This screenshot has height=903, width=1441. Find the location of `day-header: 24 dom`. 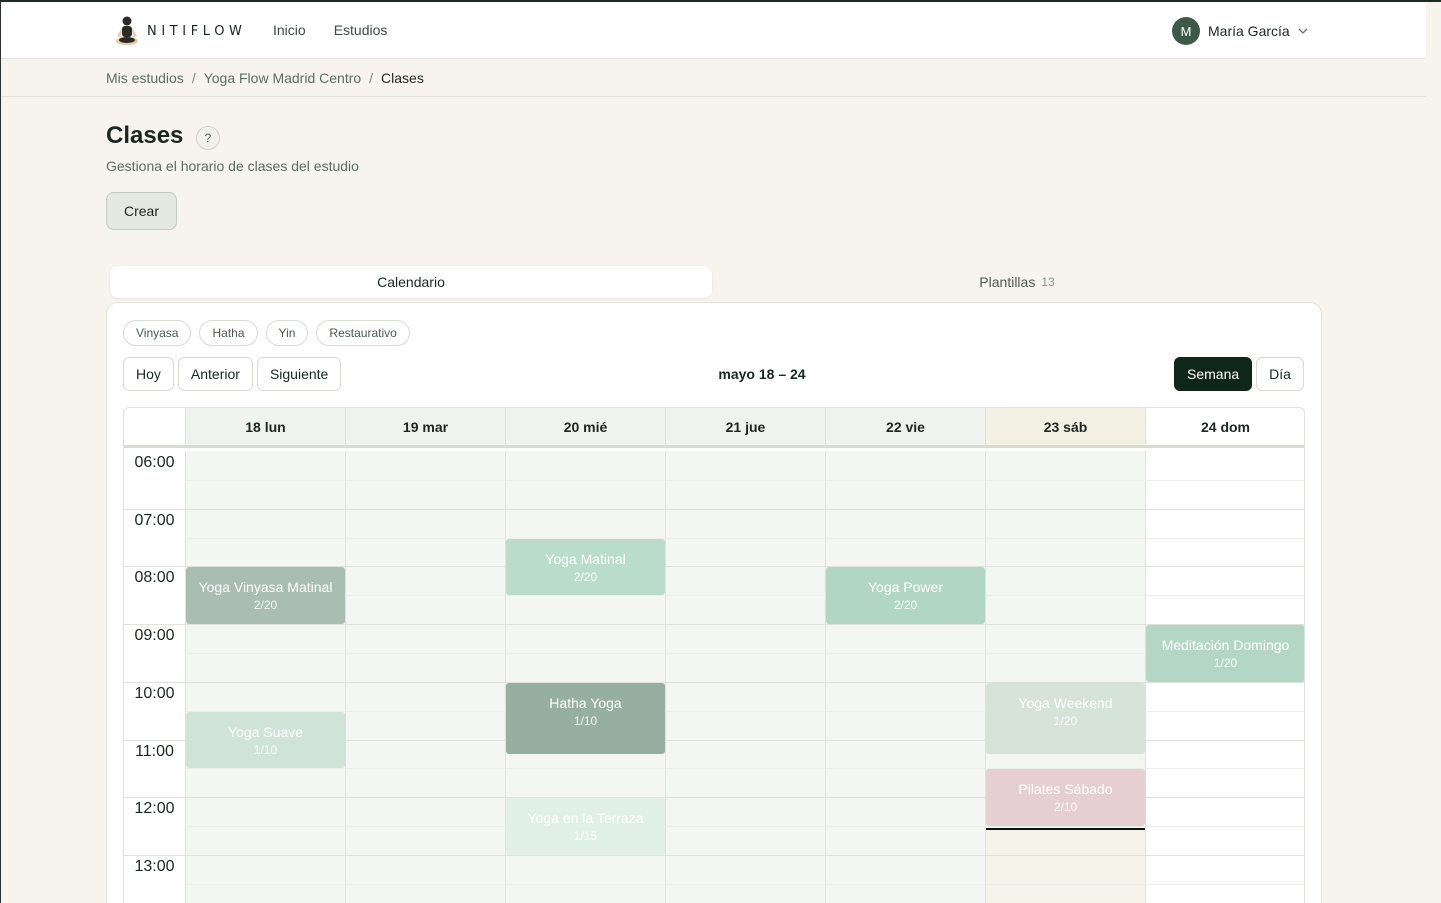

day-header: 24 dom is located at coordinates (1224, 428).